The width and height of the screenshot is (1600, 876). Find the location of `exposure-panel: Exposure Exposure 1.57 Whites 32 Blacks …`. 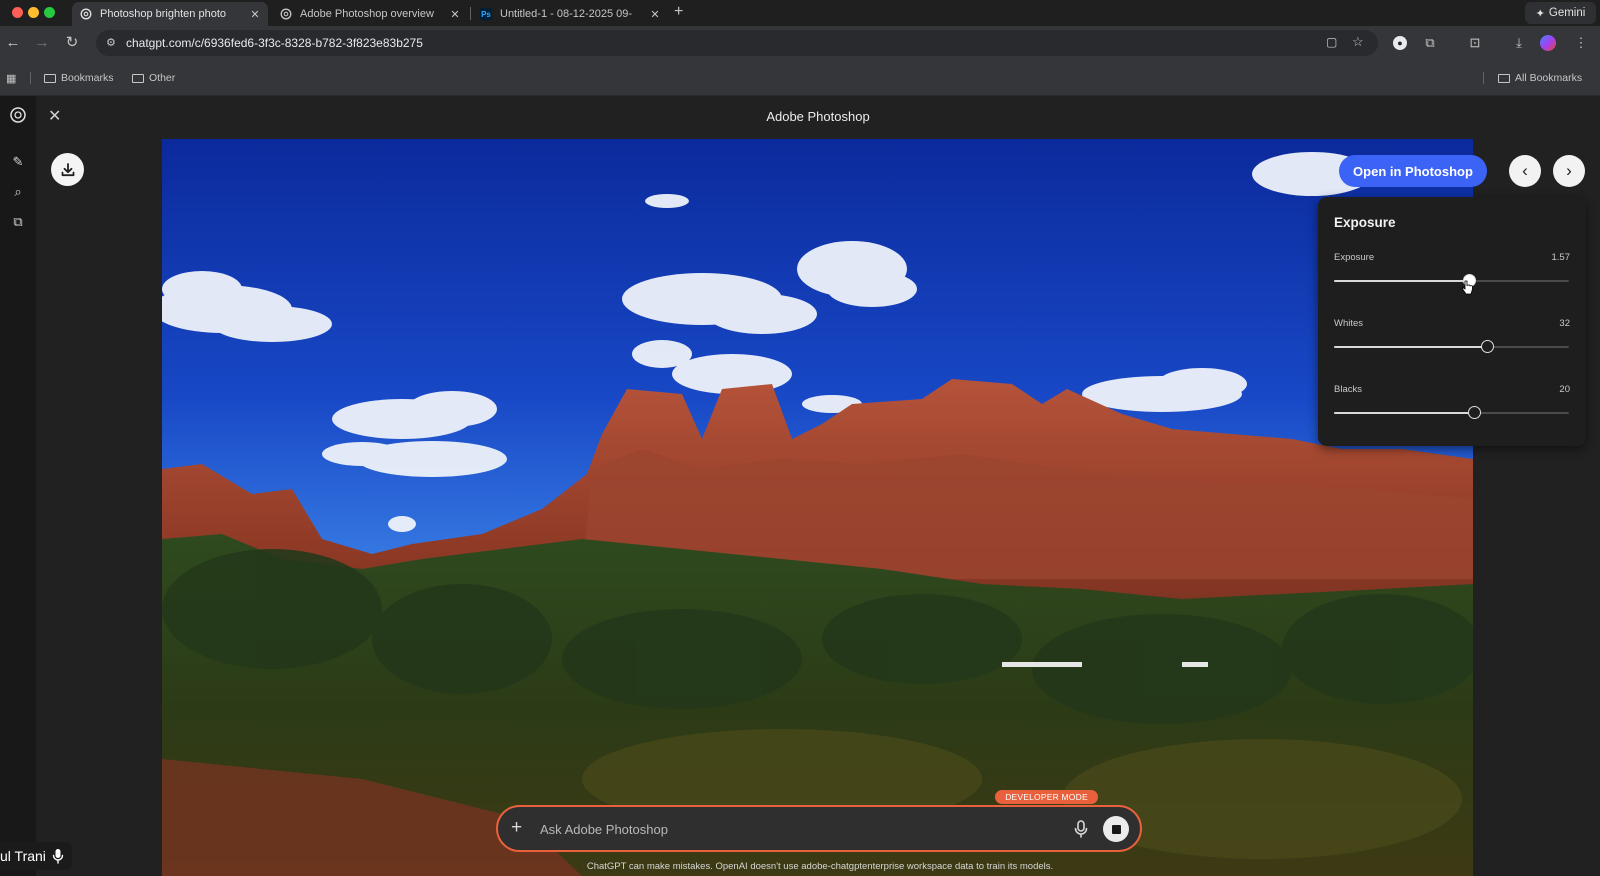

exposure-panel: Exposure Exposure 1.57 Whites 32 Blacks … is located at coordinates (1452, 321).